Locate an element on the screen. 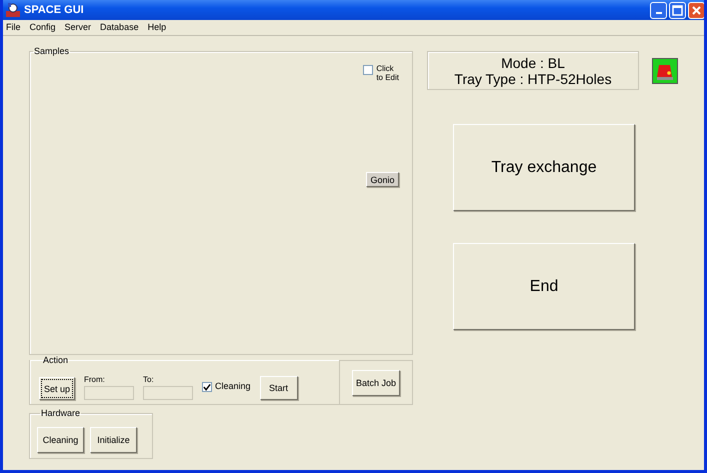  minimize-icon is located at coordinates (659, 13).